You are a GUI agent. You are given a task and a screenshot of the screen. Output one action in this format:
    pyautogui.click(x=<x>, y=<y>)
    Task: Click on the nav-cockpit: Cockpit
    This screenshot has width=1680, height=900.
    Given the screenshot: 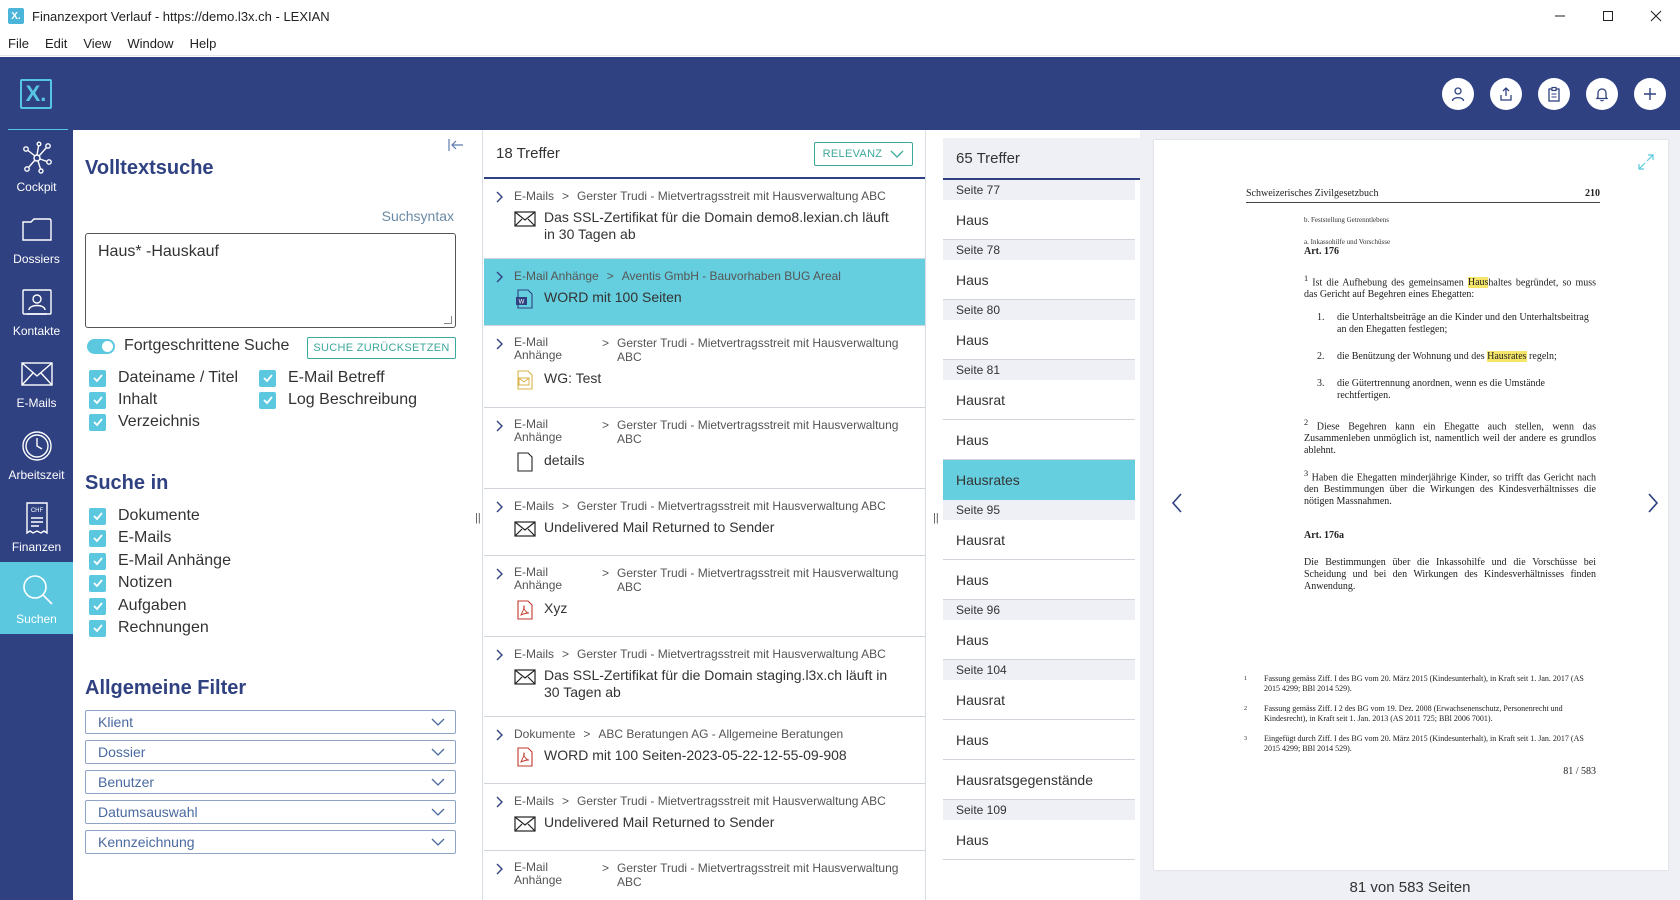 What is the action you would take?
    pyautogui.click(x=36, y=166)
    